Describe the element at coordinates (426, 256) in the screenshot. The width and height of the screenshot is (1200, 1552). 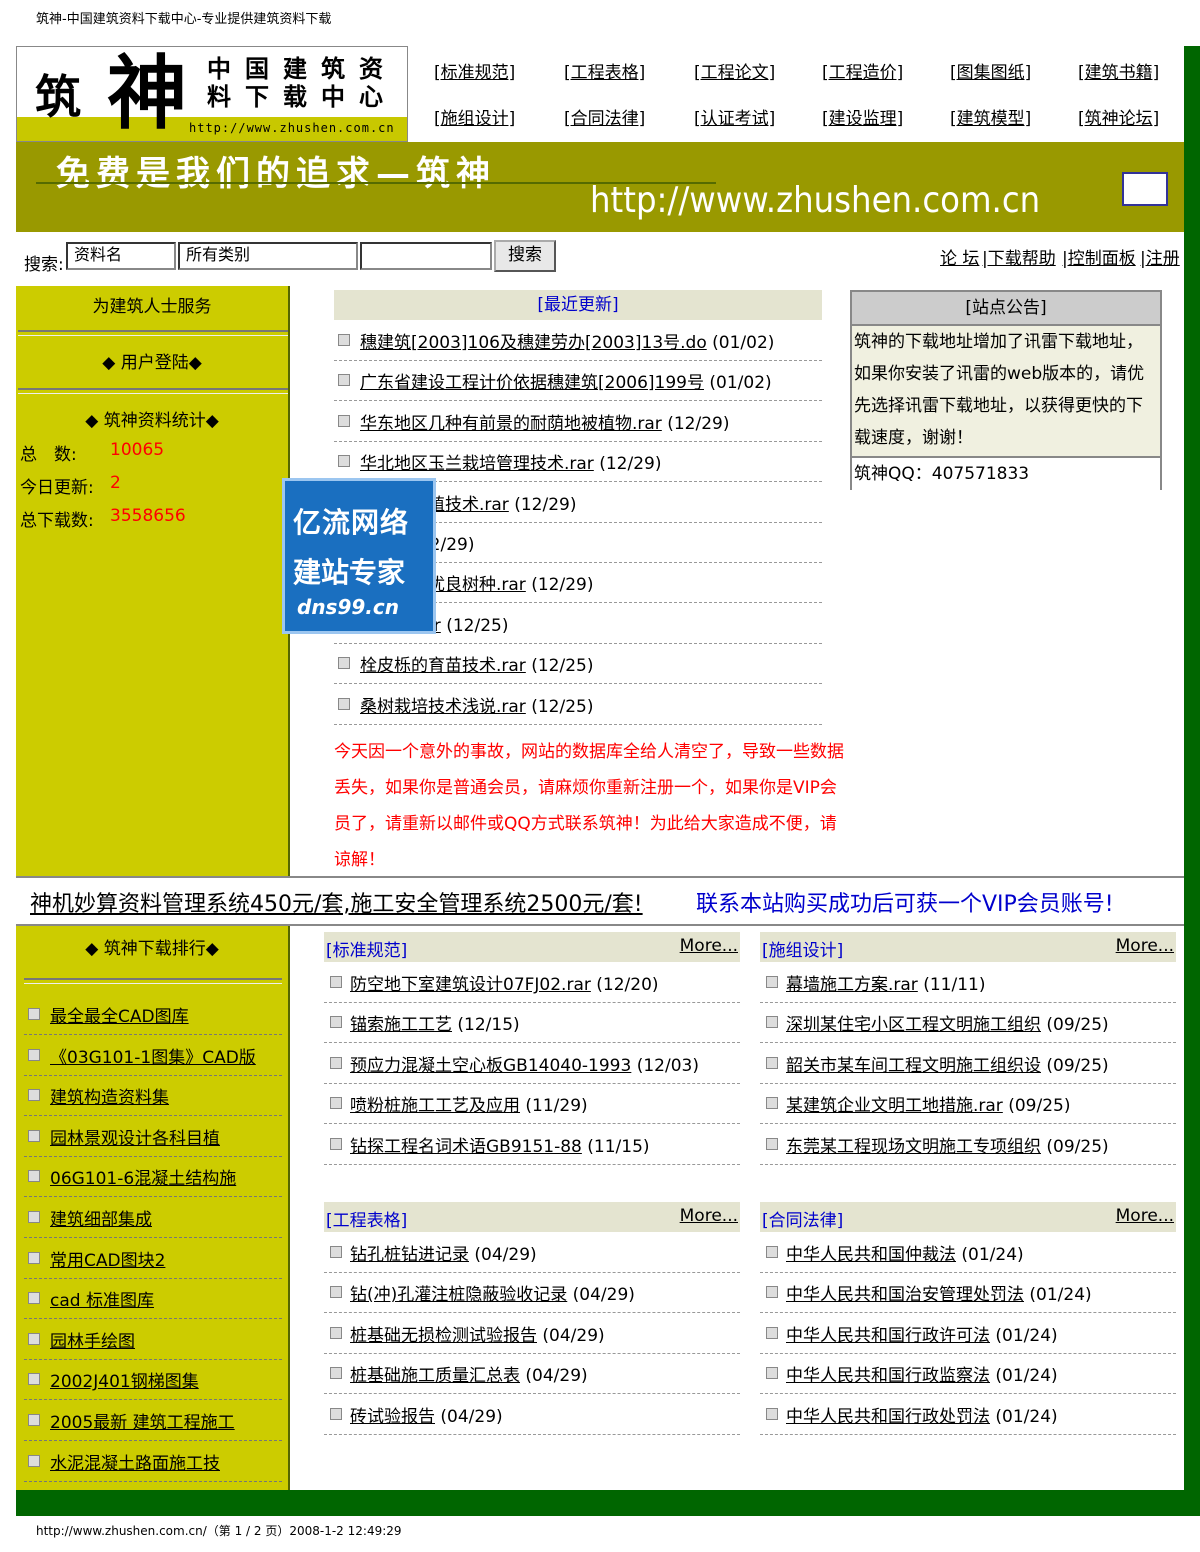
I see `search-extra-input` at that location.